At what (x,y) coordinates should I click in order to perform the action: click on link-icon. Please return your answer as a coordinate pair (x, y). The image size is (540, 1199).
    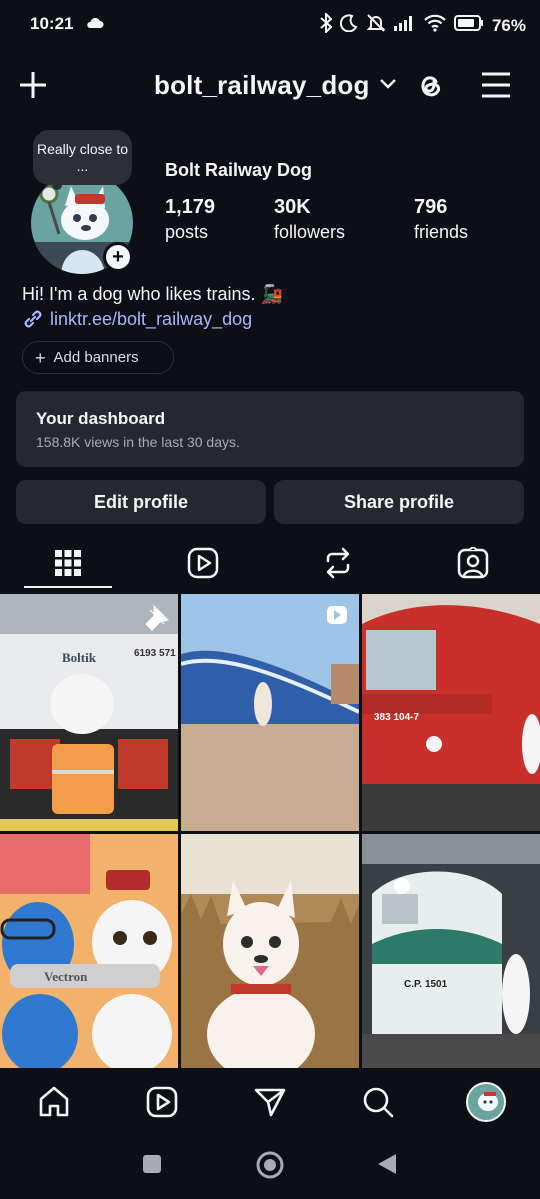
    Looking at the image, I should click on (33, 319).